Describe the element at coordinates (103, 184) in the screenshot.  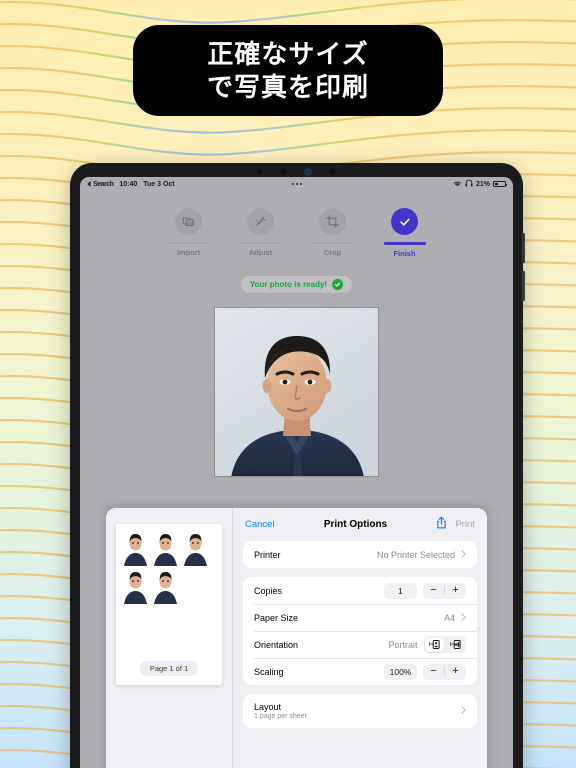
I see `status-back-label: Search` at that location.